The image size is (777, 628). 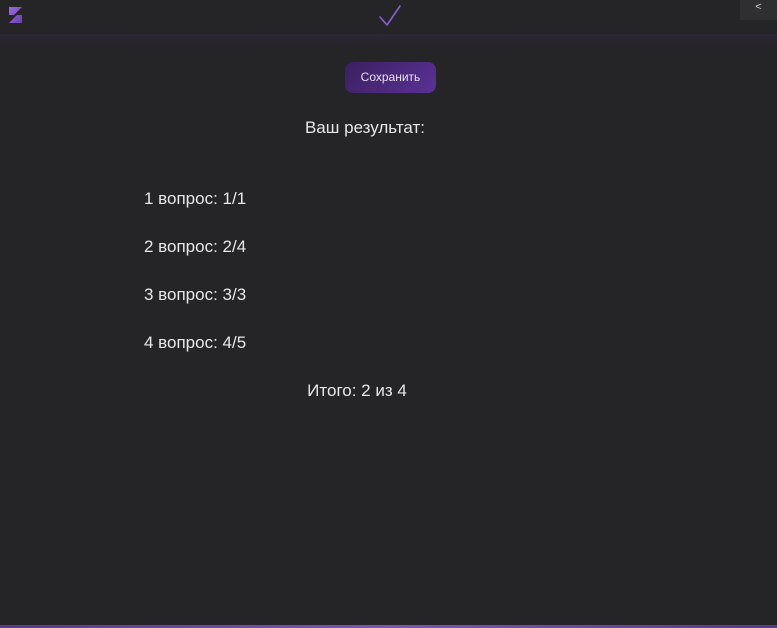 I want to click on question-result-4: 4 вопрос: 4/5, so click(x=195, y=342).